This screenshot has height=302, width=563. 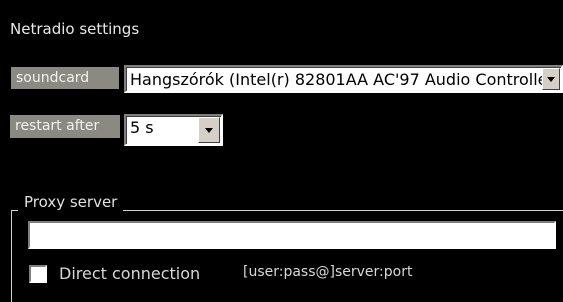 I want to click on restart-after-label: restart after, so click(x=65, y=126).